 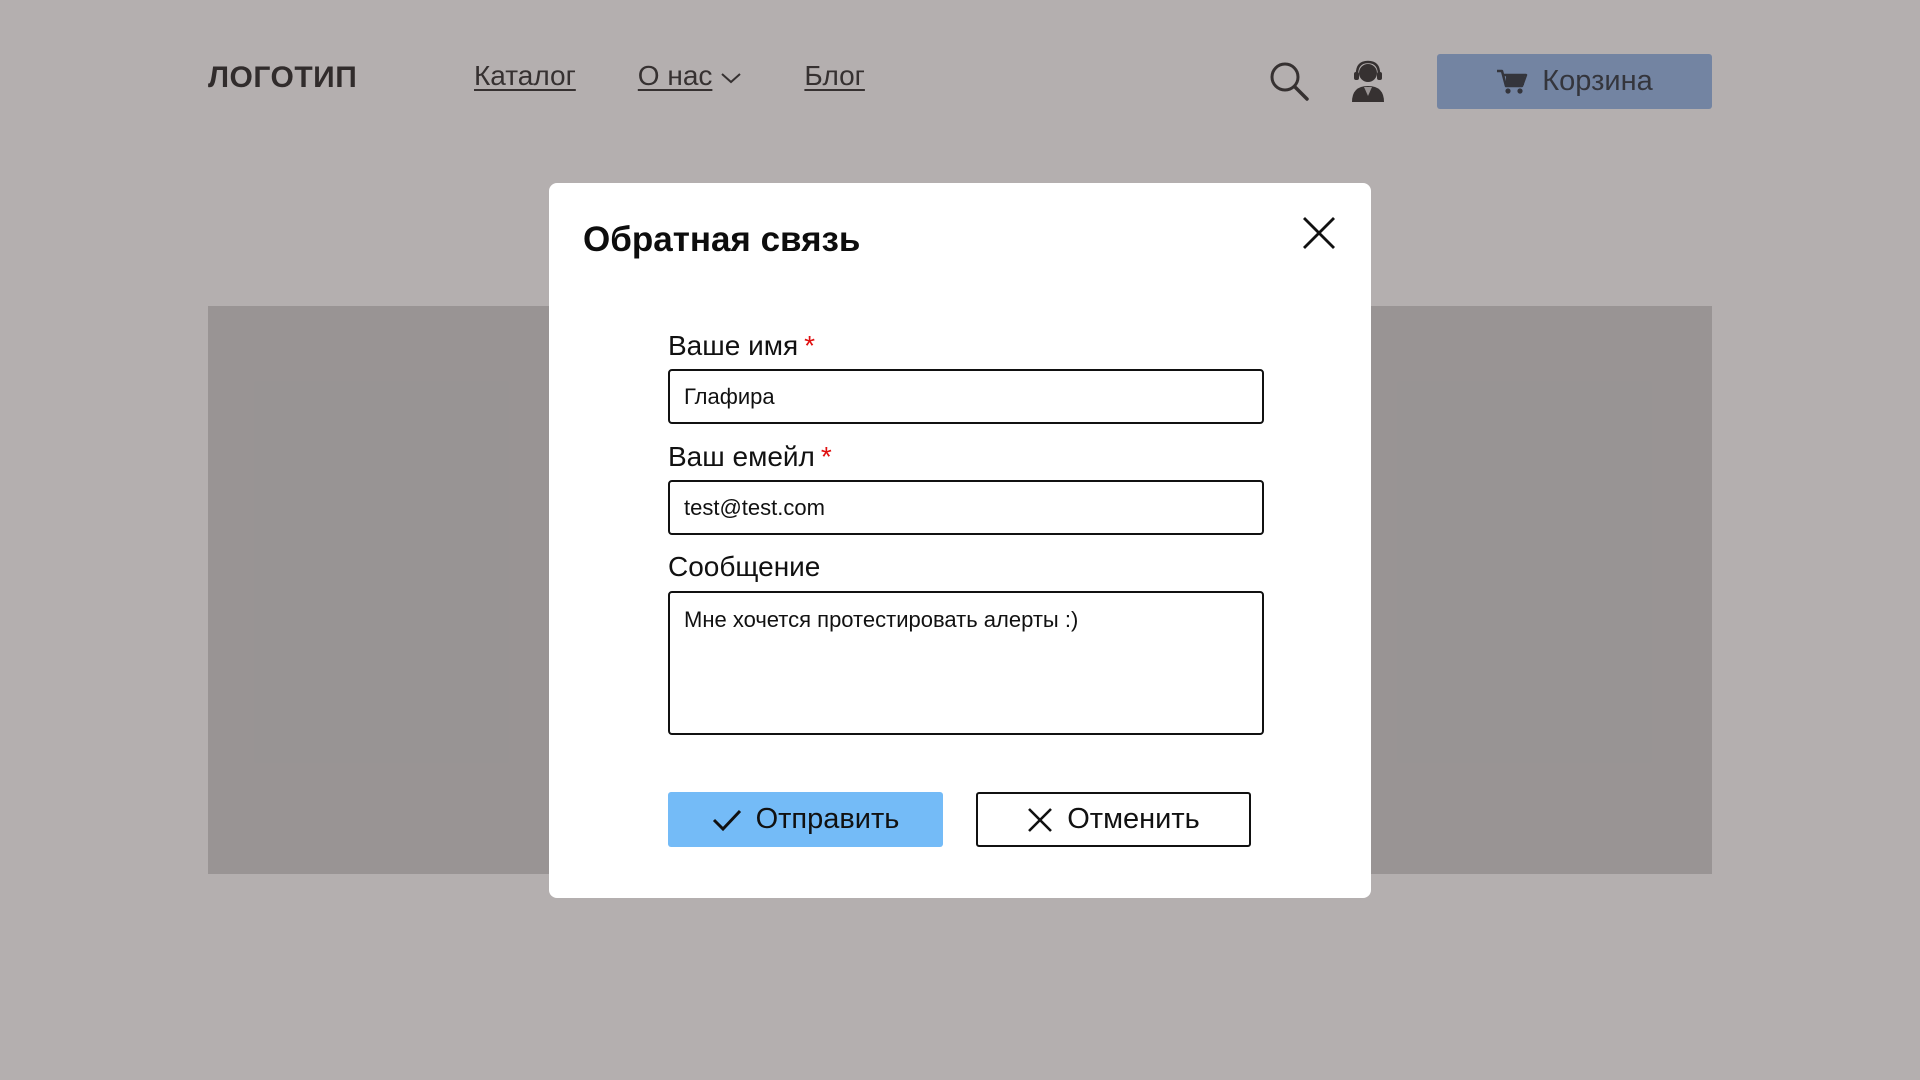 I want to click on cancel-button-label: Отменить, so click(x=1133, y=819).